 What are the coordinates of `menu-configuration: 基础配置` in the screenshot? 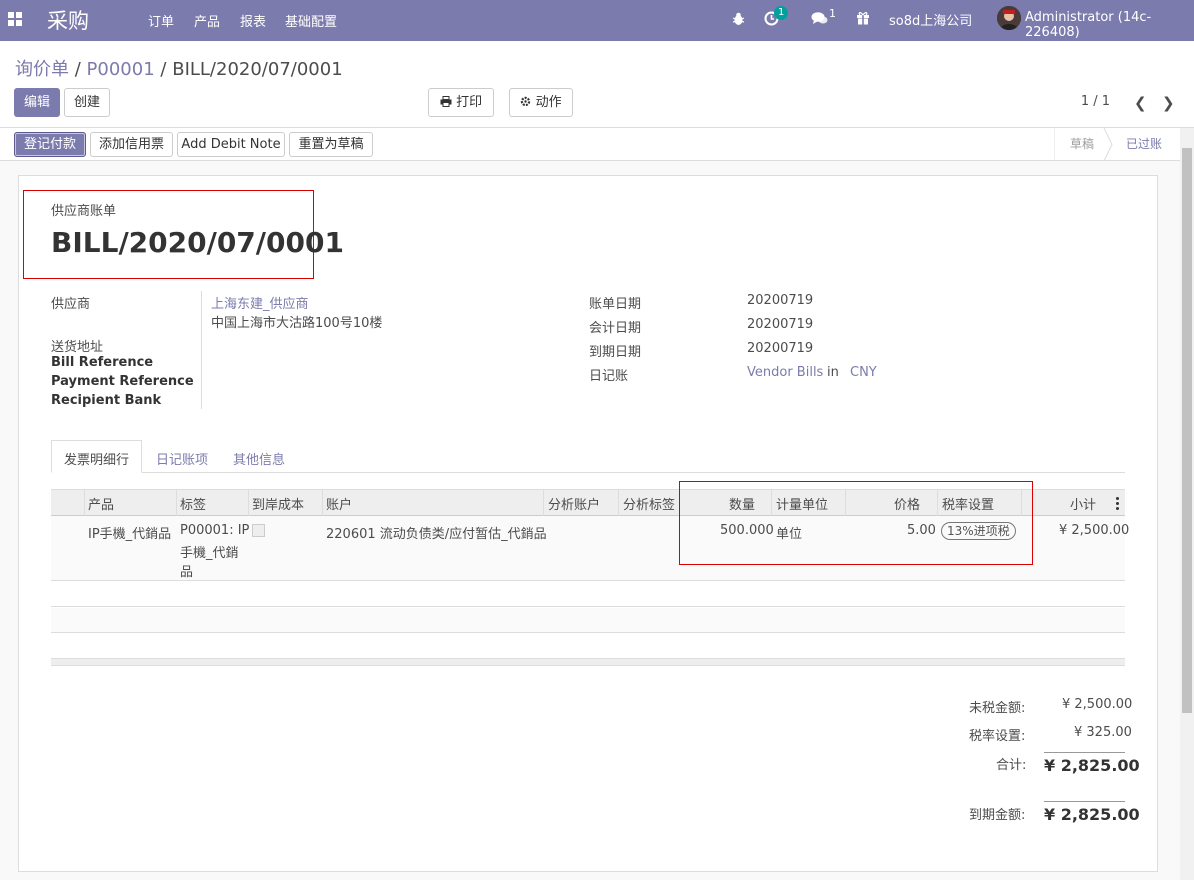 It's located at (311, 20).